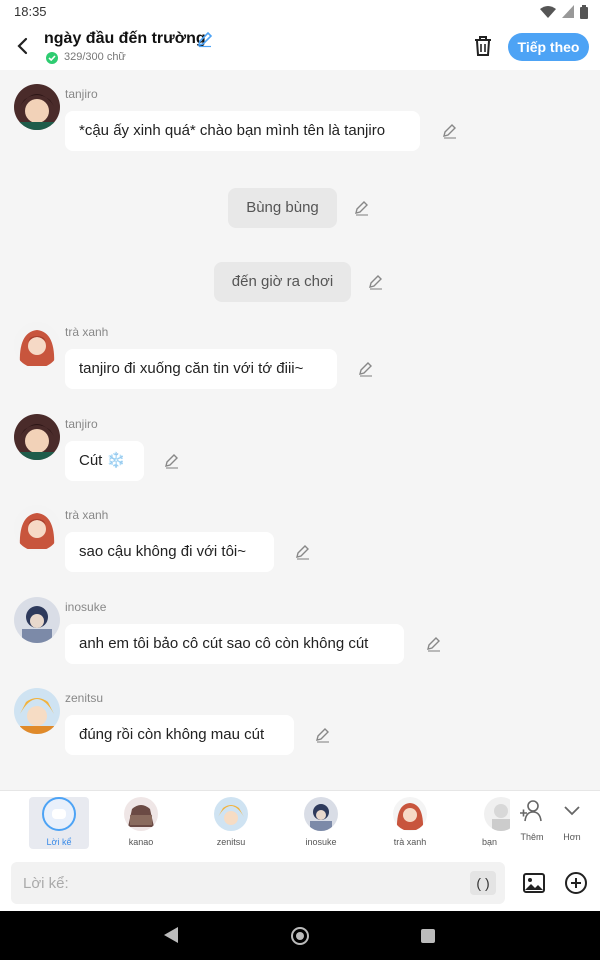  Describe the element at coordinates (532, 814) in the screenshot. I see `add-user-icon` at that location.